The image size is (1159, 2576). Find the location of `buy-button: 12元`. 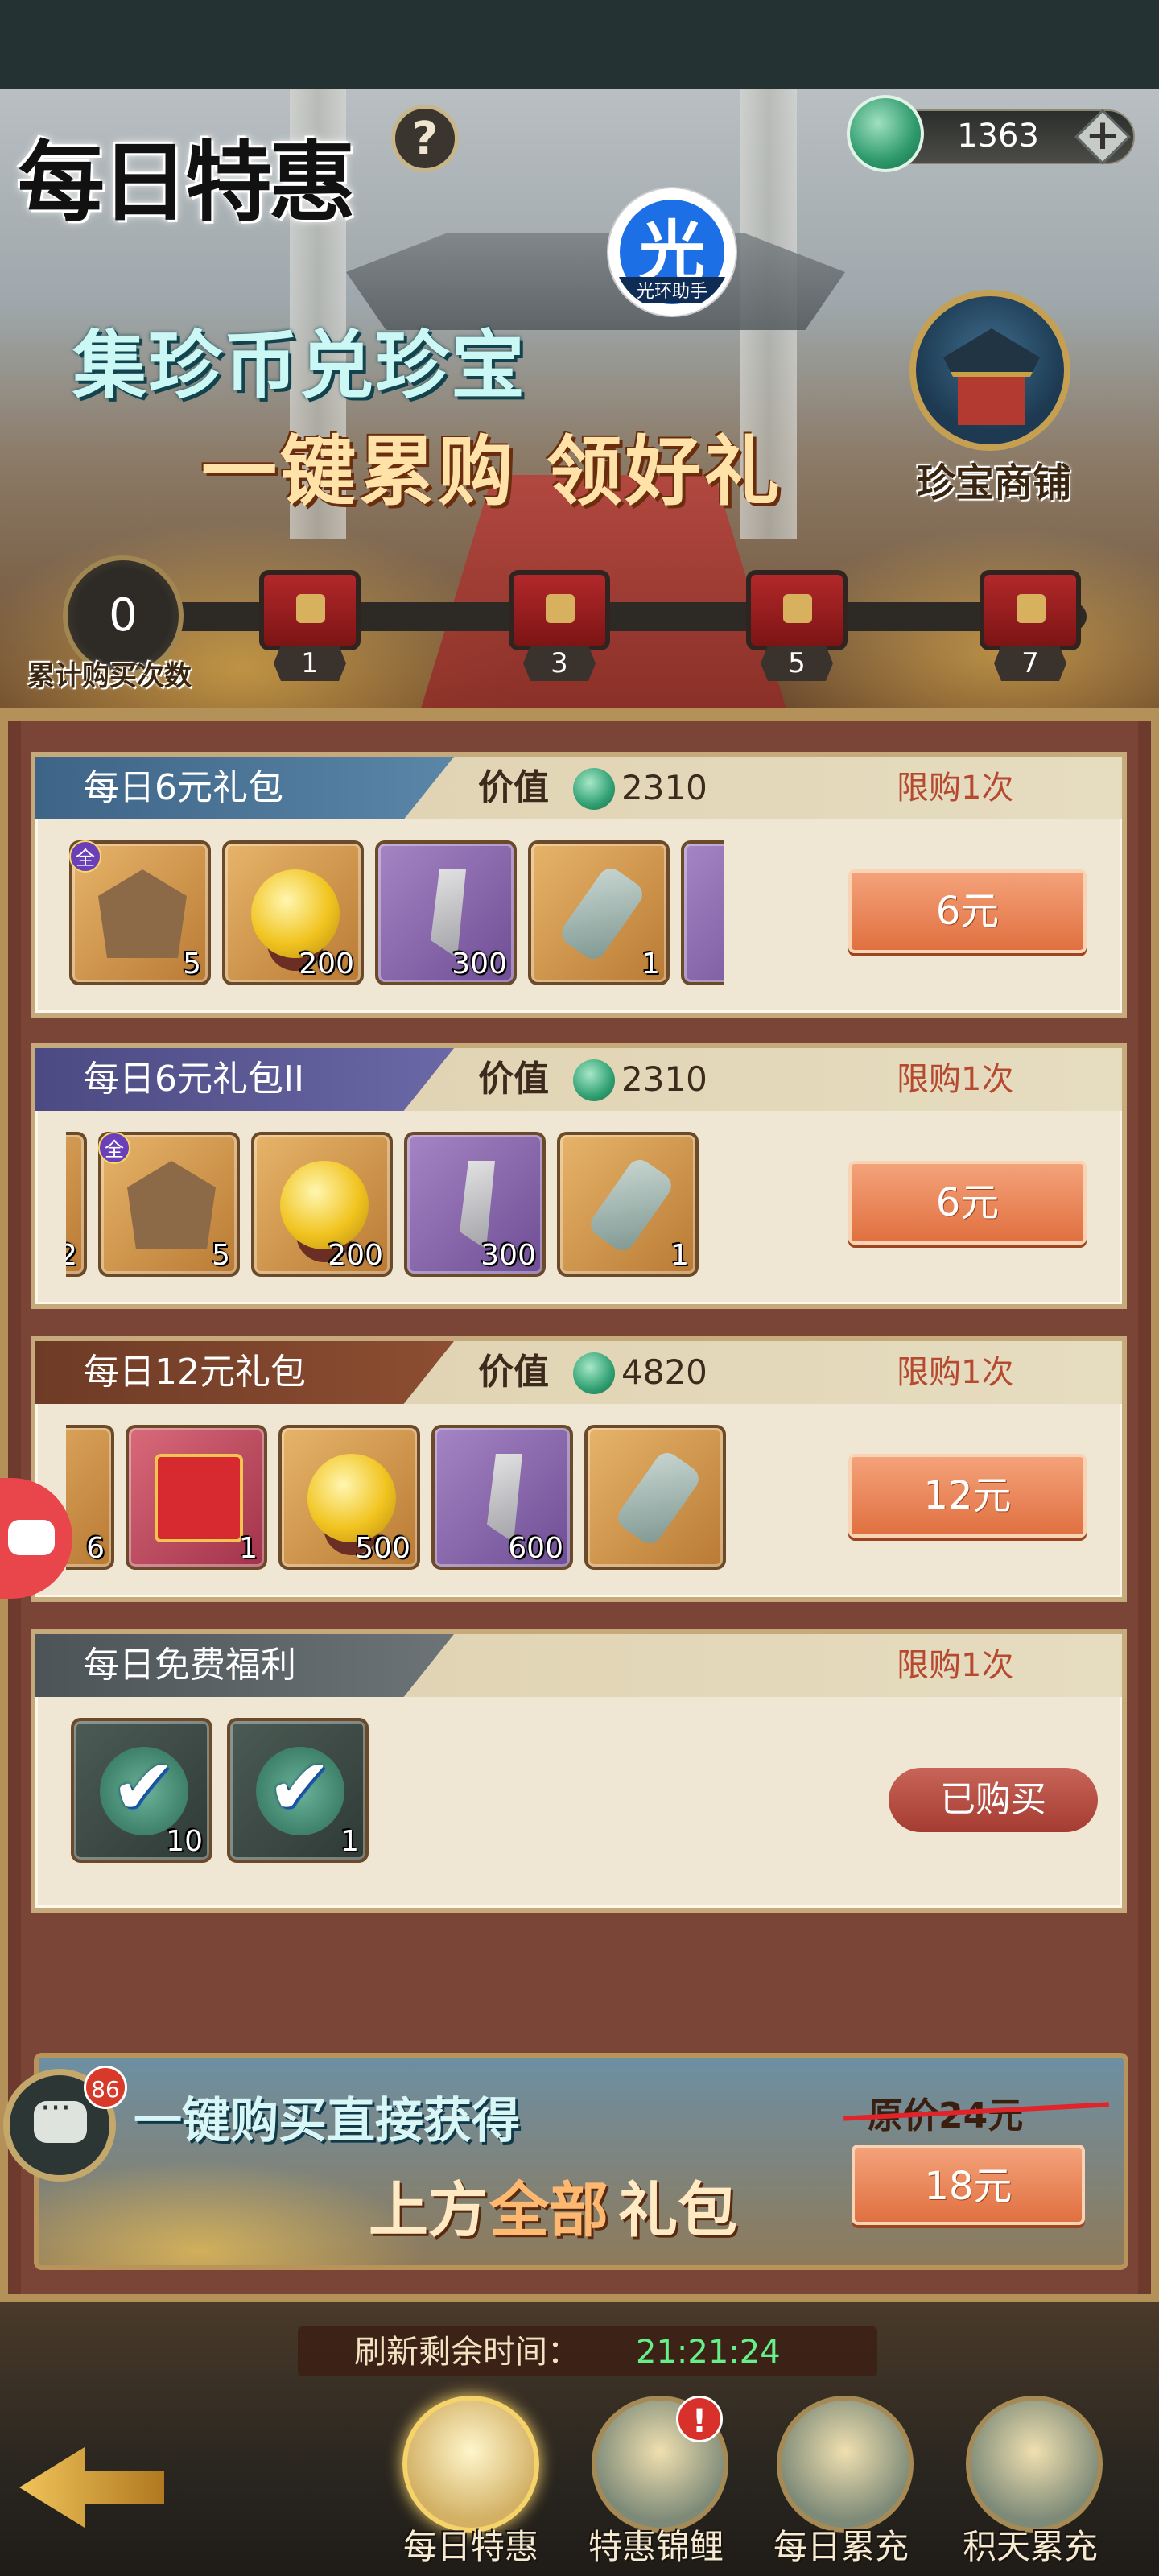

buy-button: 12元 is located at coordinates (967, 1496).